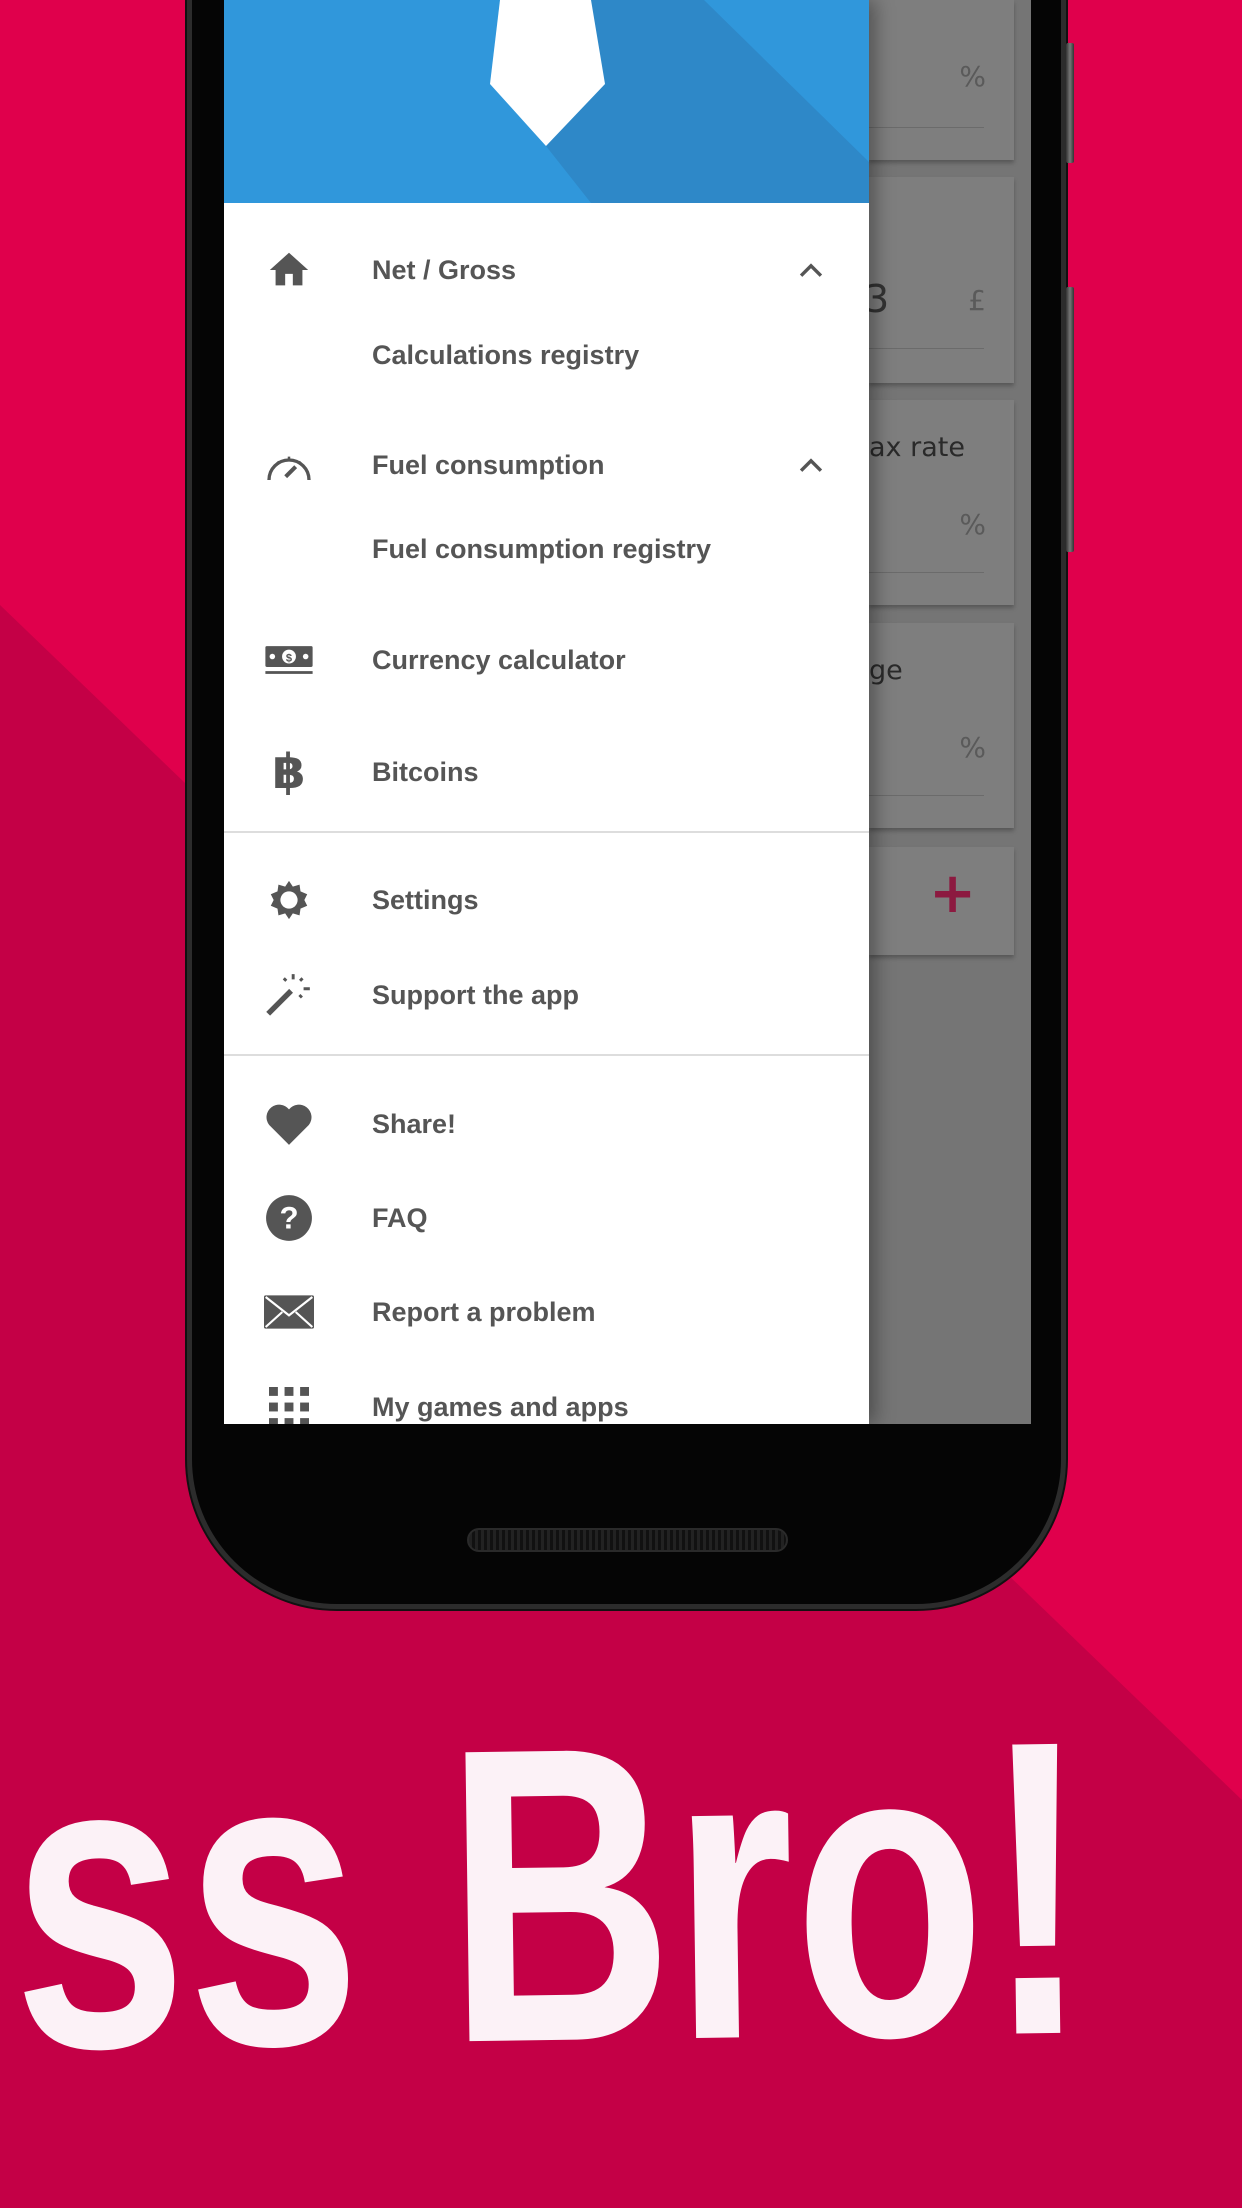 The height and width of the screenshot is (2208, 1242). Describe the element at coordinates (444, 269) in the screenshot. I see `menu-item-label: Net / Gross` at that location.